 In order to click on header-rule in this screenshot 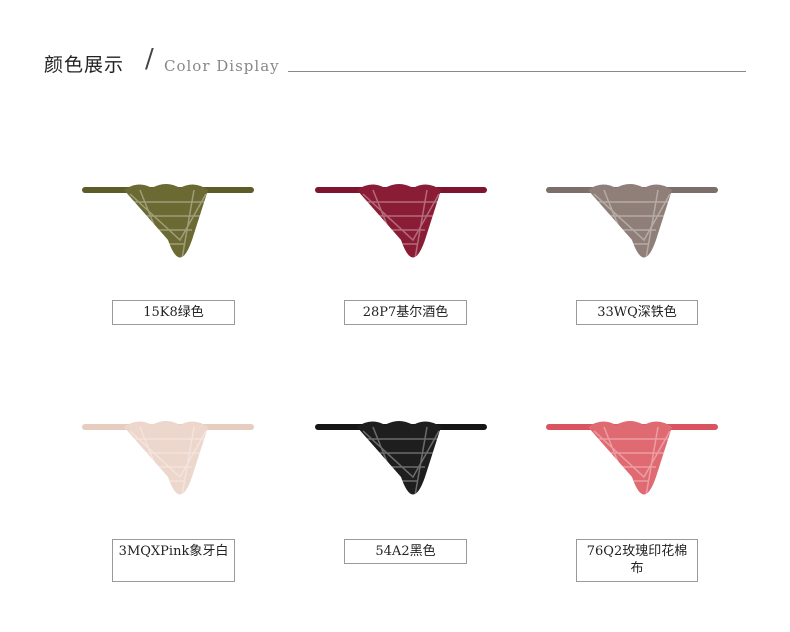, I will do `click(517, 71)`.